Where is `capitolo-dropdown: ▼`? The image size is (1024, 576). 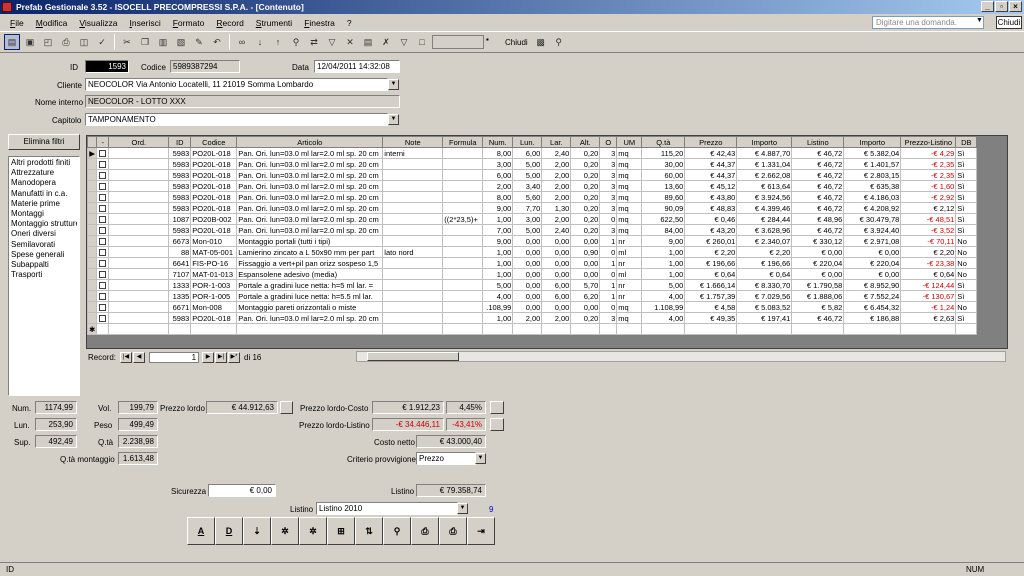 capitolo-dropdown: ▼ is located at coordinates (393, 119).